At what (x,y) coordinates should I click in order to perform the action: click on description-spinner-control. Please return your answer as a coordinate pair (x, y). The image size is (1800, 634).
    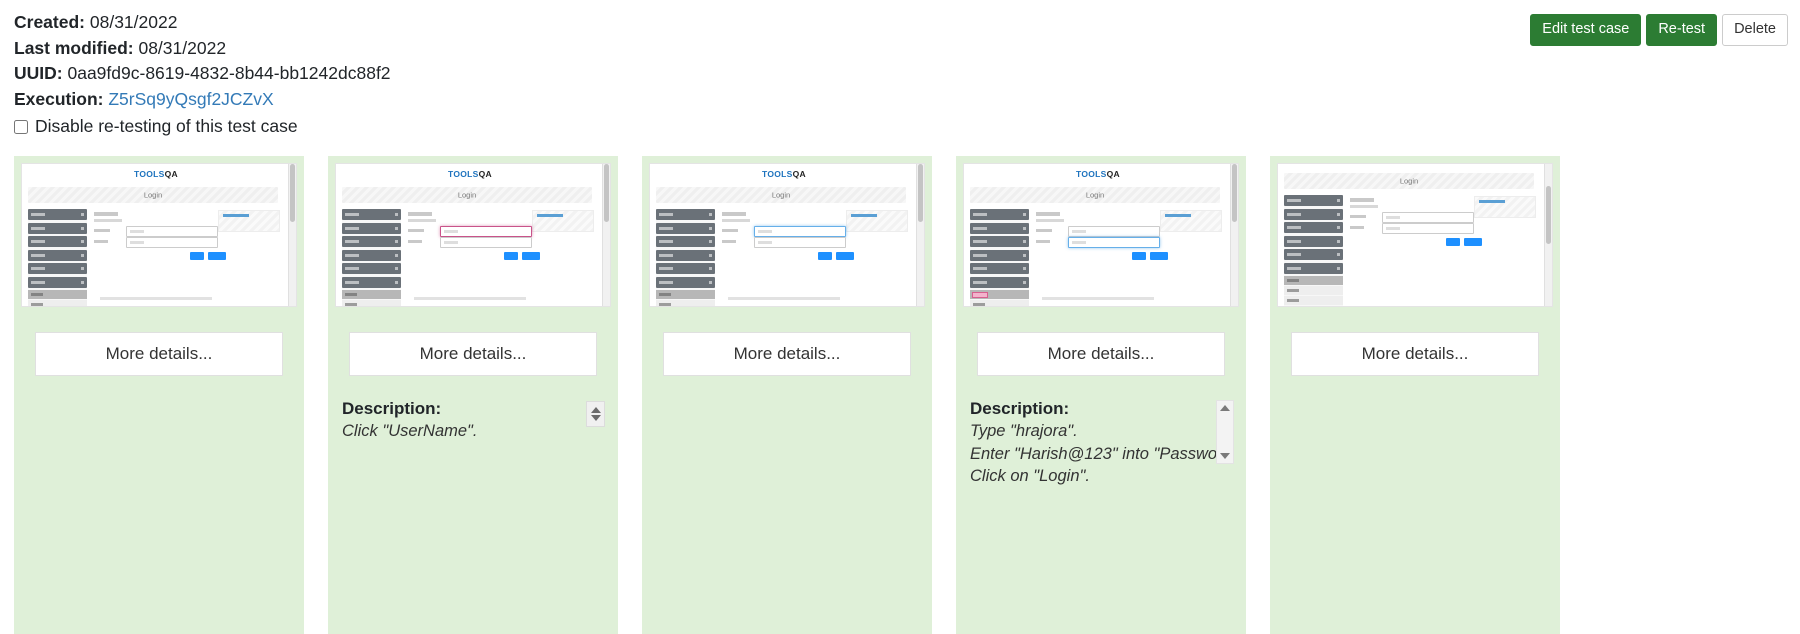
    Looking at the image, I should click on (595, 414).